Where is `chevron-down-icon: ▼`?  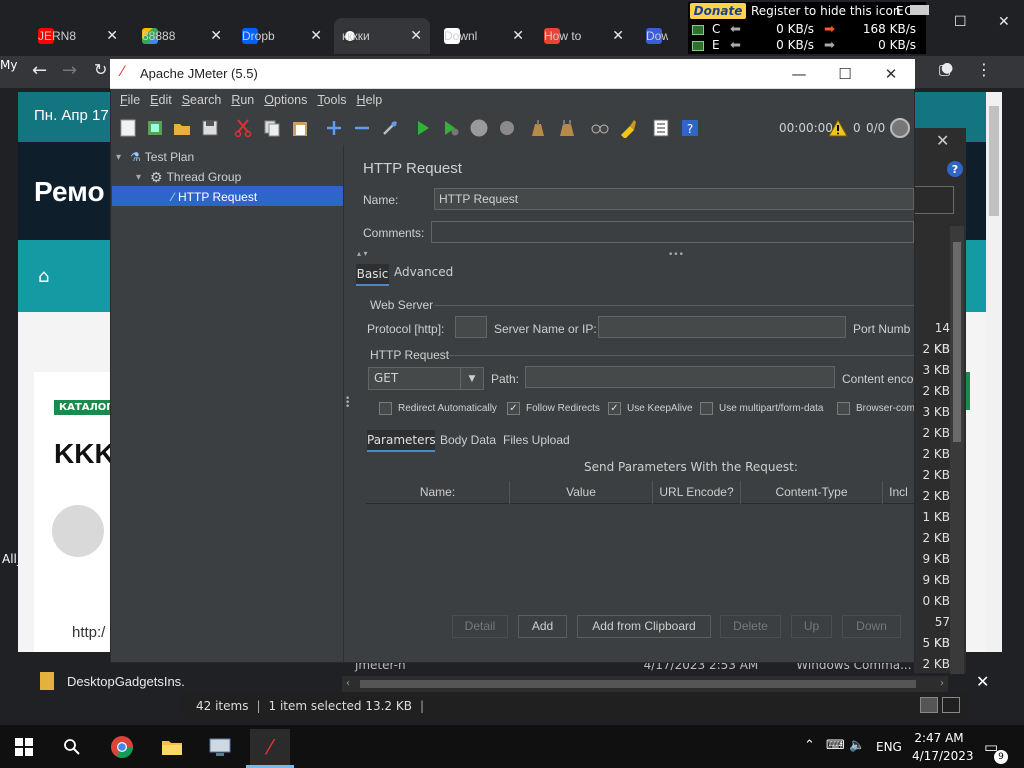
chevron-down-icon: ▼ is located at coordinates (471, 378).